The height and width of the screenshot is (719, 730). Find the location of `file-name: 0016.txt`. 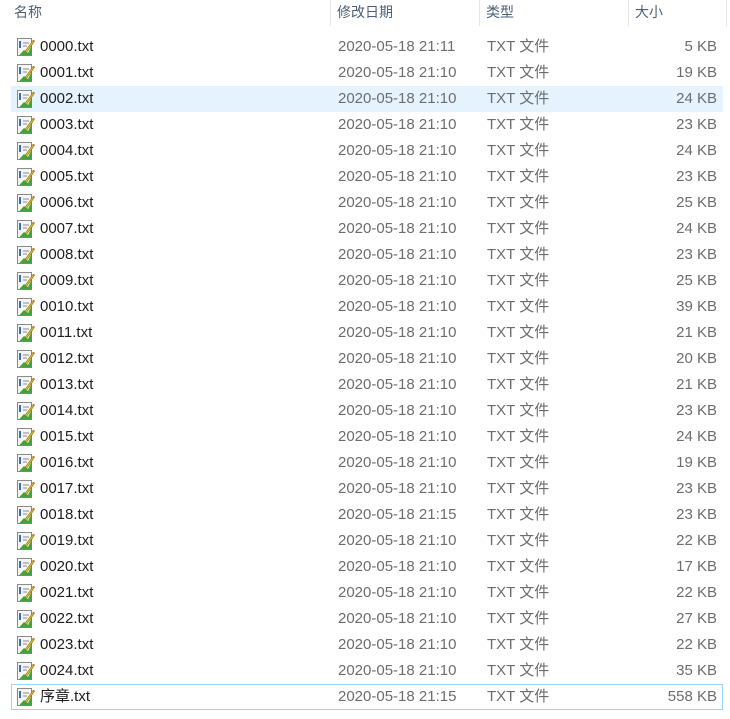

file-name: 0016.txt is located at coordinates (67, 462).